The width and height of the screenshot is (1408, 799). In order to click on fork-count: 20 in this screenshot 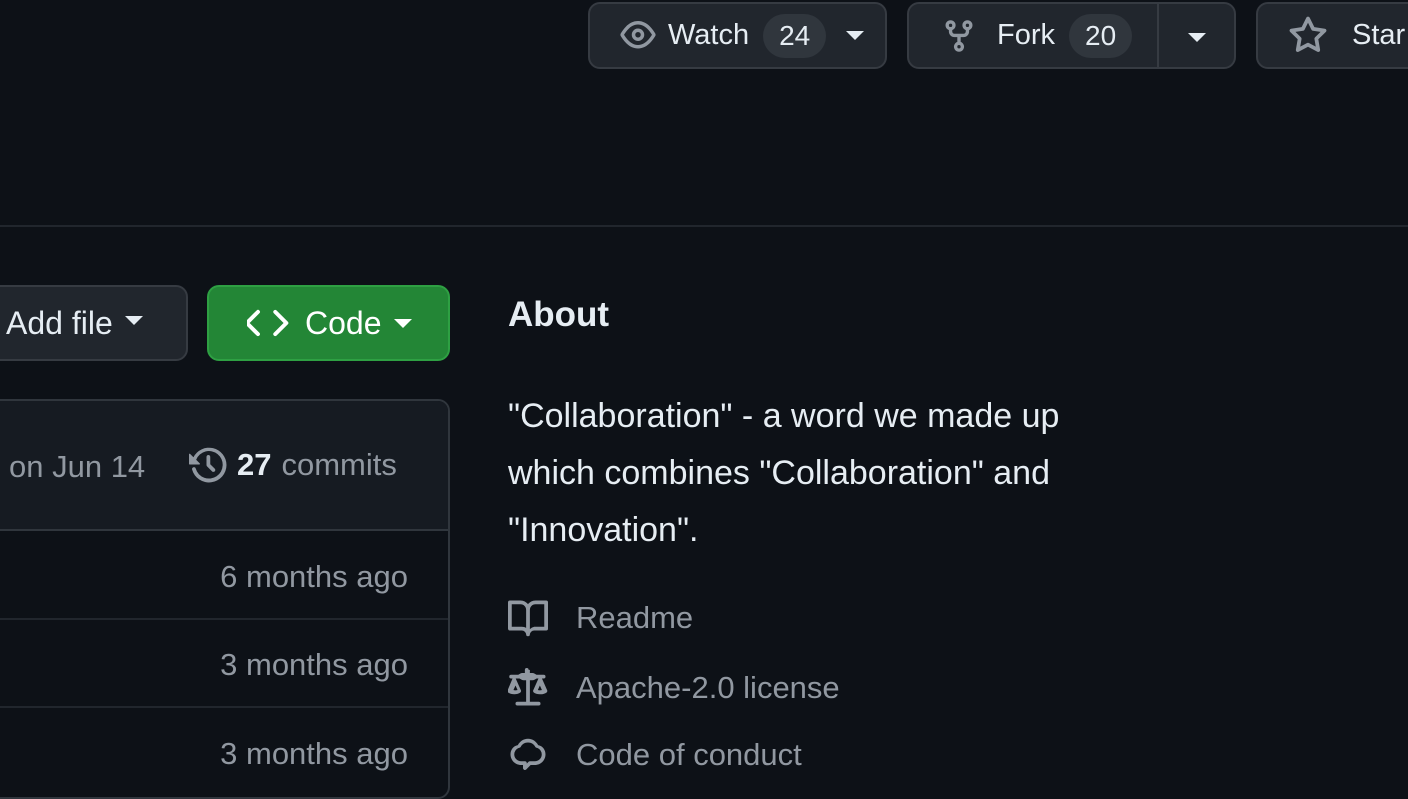, I will do `click(1101, 35)`.